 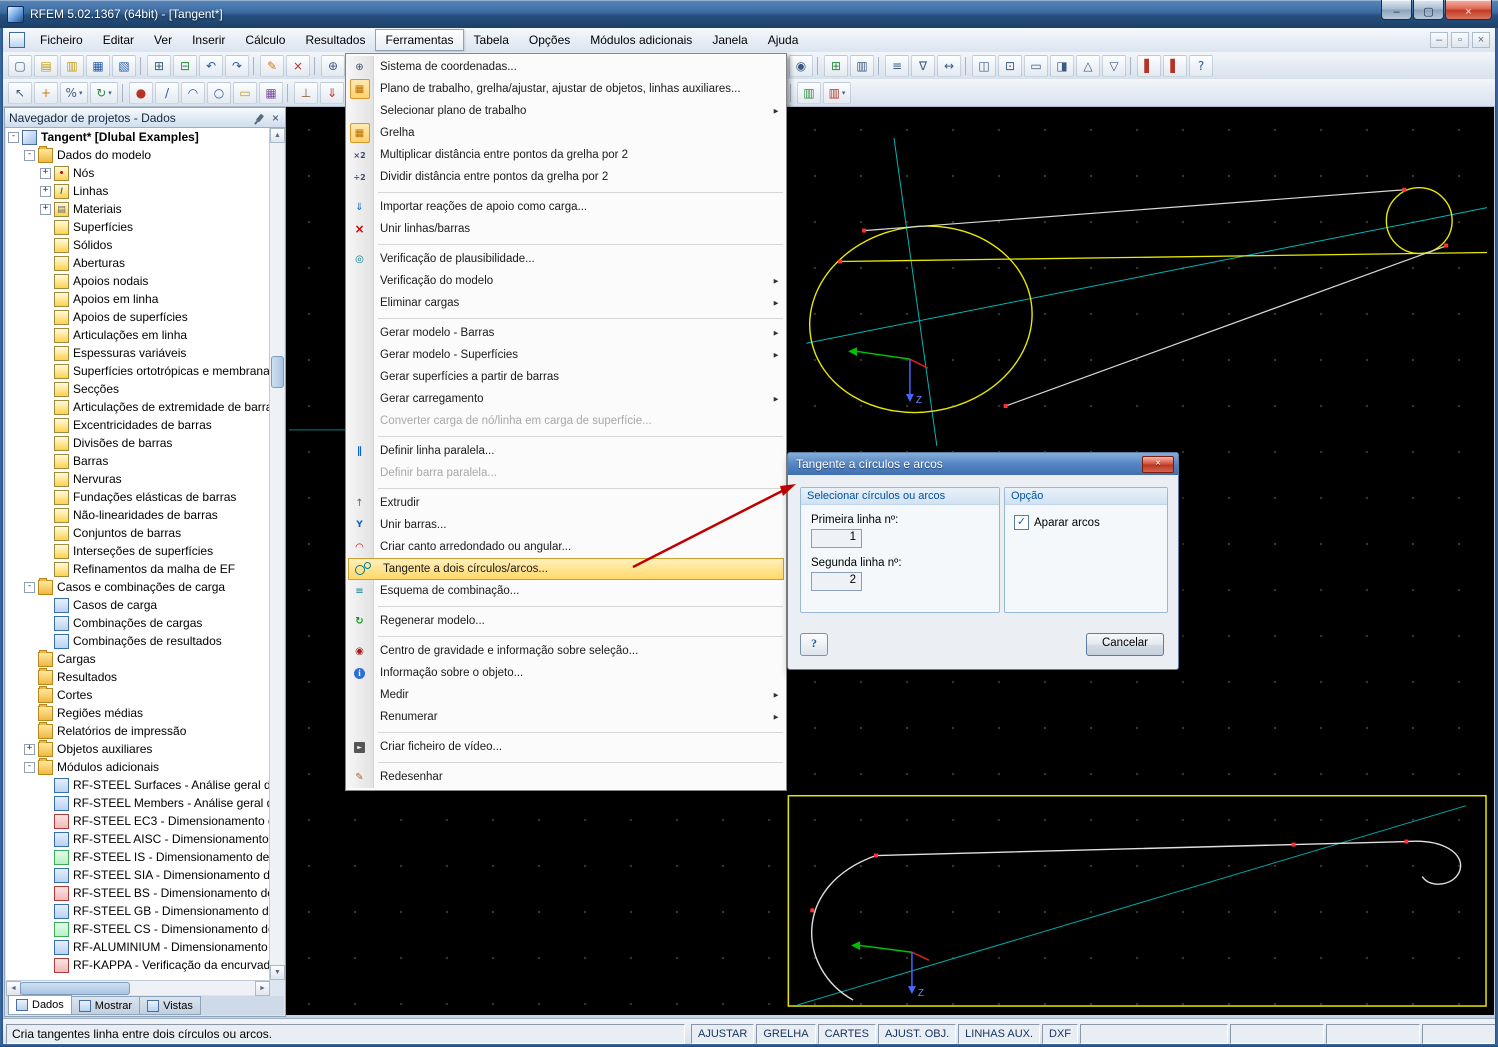 What do you see at coordinates (1036, 65) in the screenshot?
I see `plane-button: ▭` at bounding box center [1036, 65].